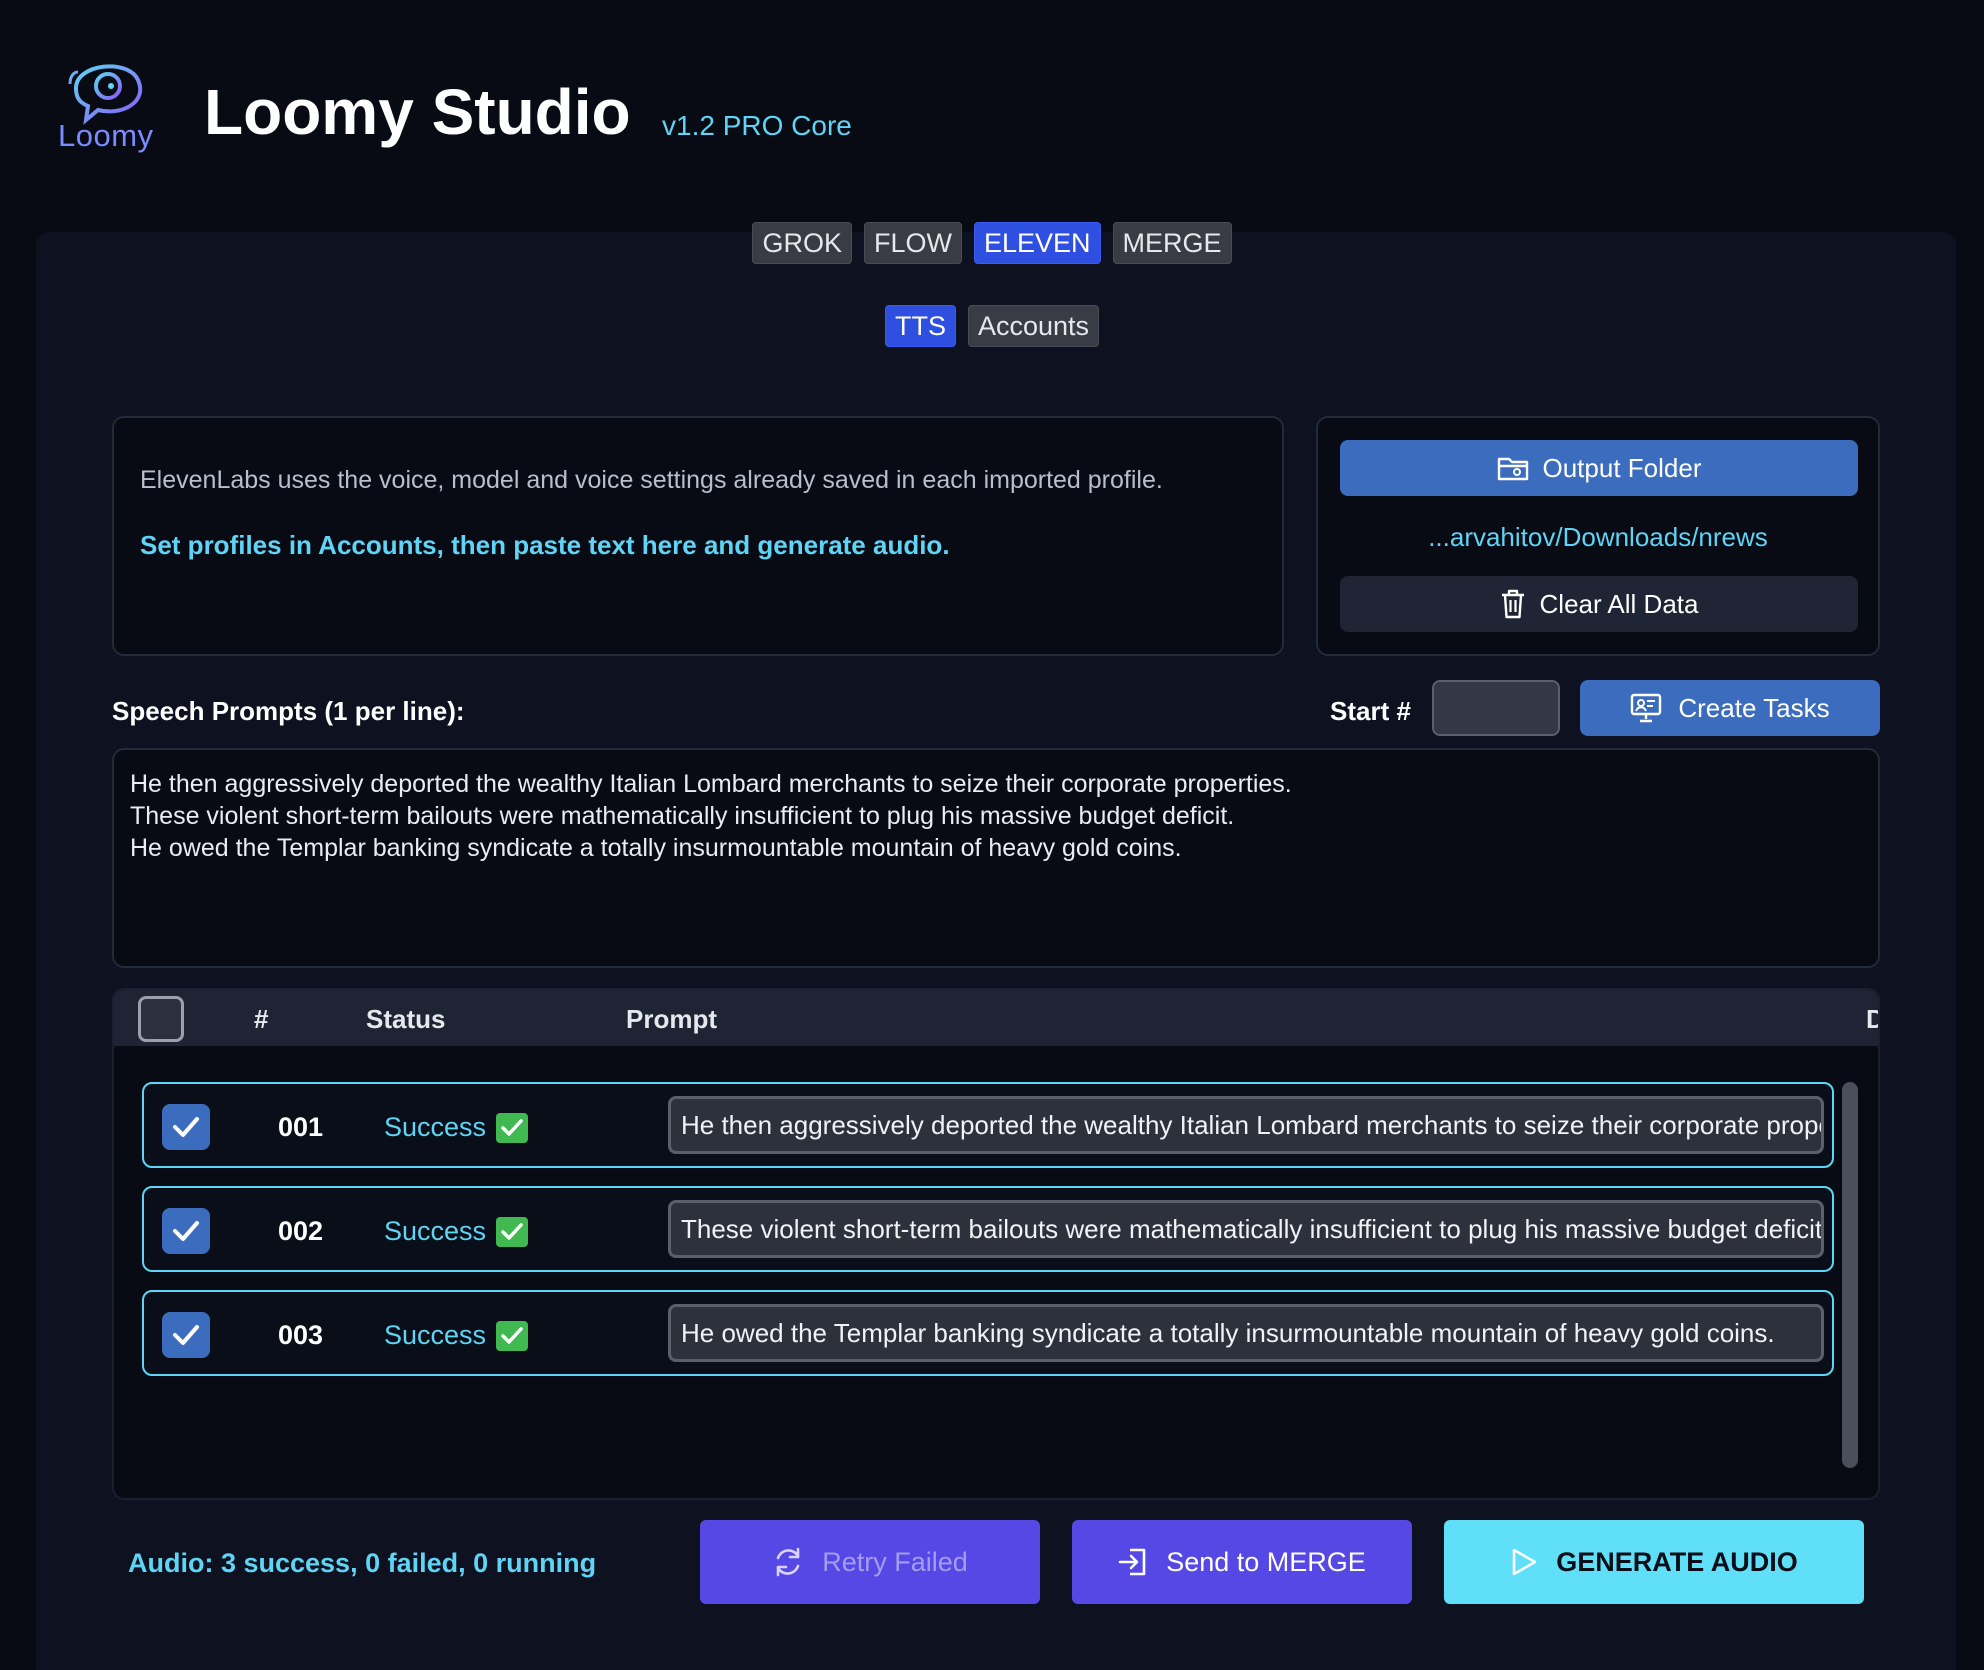 The image size is (1984, 1670). What do you see at coordinates (1172, 243) in the screenshot?
I see `tab-merge: MERGE` at bounding box center [1172, 243].